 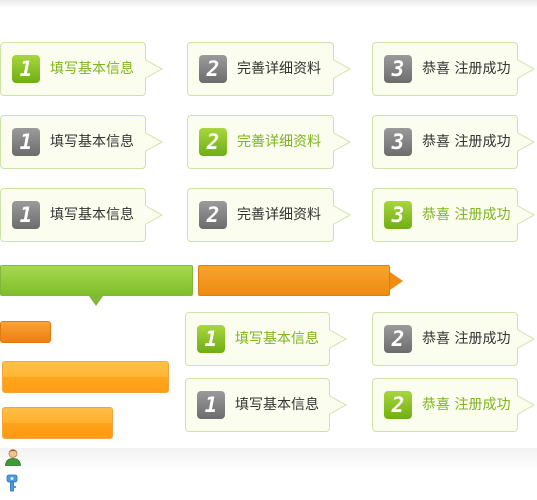 I want to click on step-2-row3: 2 完善详细资料, so click(x=269, y=215).